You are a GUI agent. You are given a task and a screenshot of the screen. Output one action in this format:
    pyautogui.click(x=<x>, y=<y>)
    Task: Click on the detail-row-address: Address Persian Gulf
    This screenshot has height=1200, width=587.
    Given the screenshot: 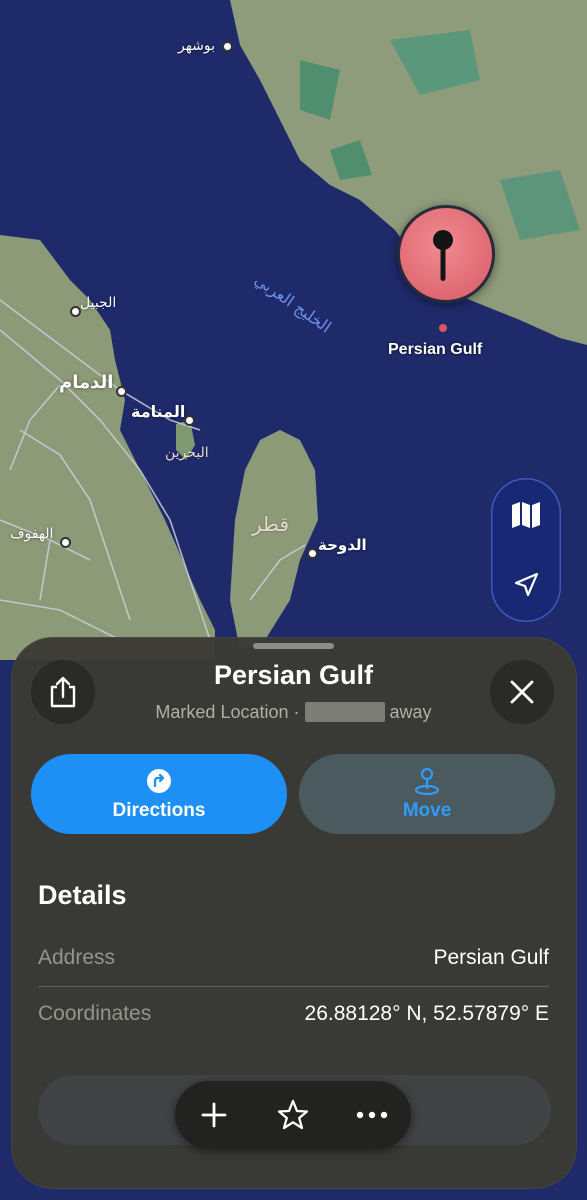 What is the action you would take?
    pyautogui.click(x=293, y=966)
    